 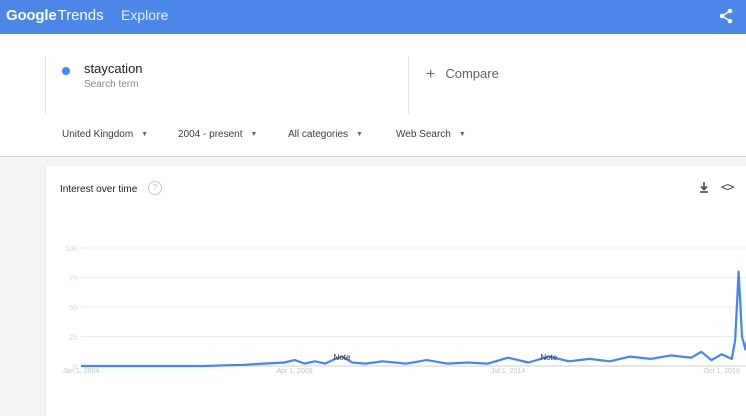 I want to click on time-range-filter: 2004 - present ▼, so click(x=217, y=134).